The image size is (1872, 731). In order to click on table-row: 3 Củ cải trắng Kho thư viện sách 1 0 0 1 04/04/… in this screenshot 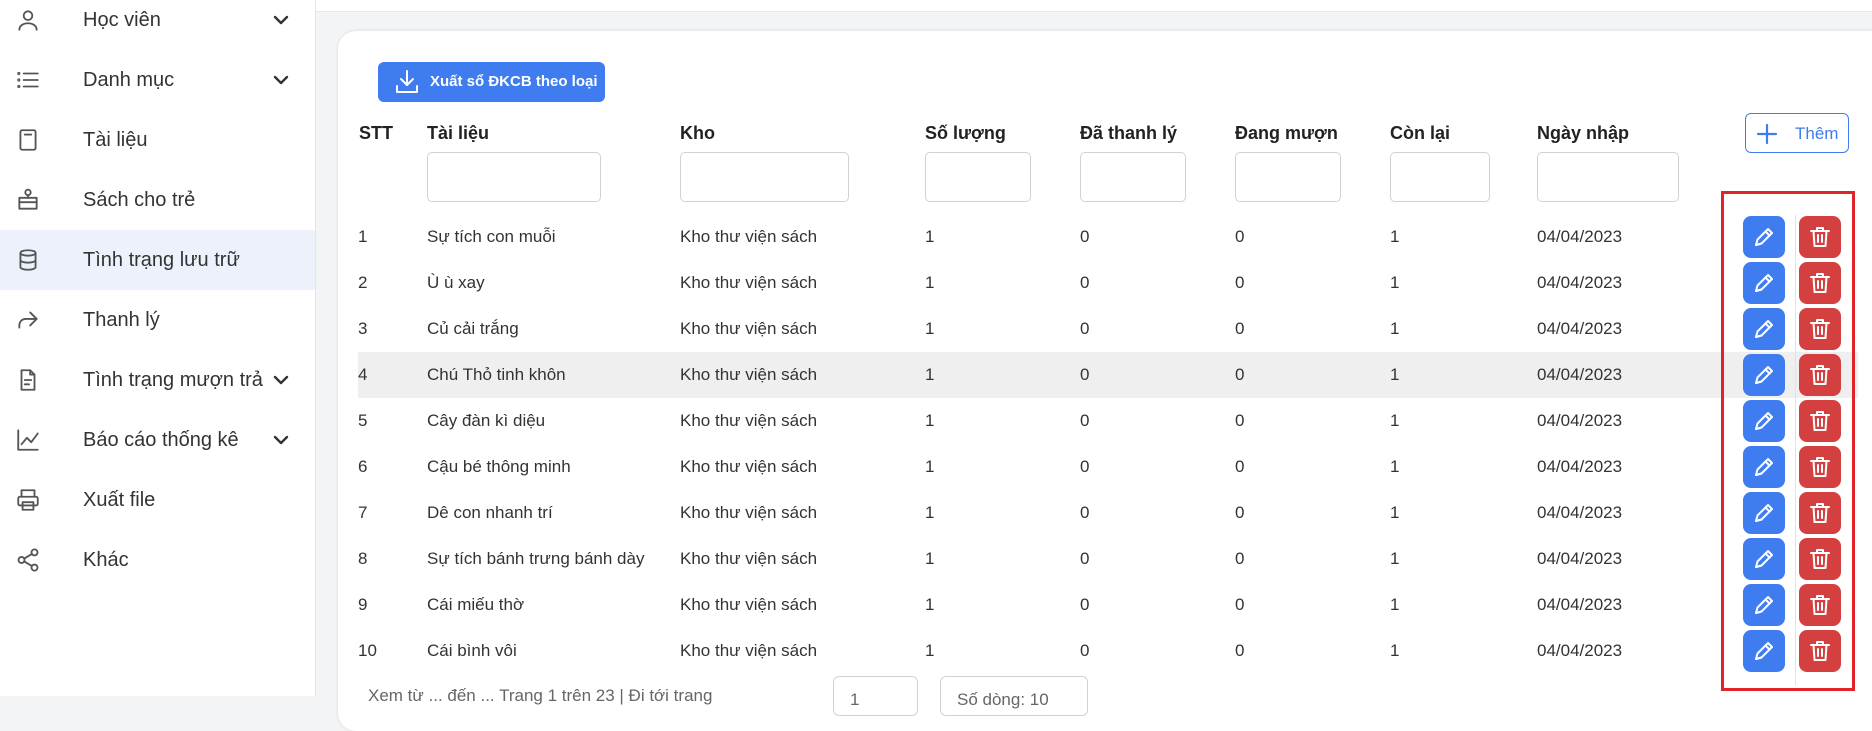, I will do `click(1108, 329)`.